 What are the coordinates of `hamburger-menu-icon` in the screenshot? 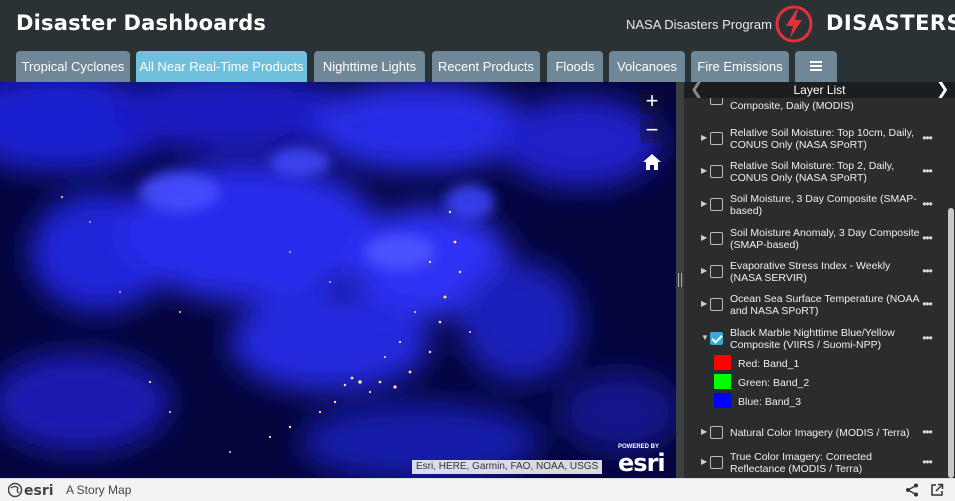 It's located at (816, 62).